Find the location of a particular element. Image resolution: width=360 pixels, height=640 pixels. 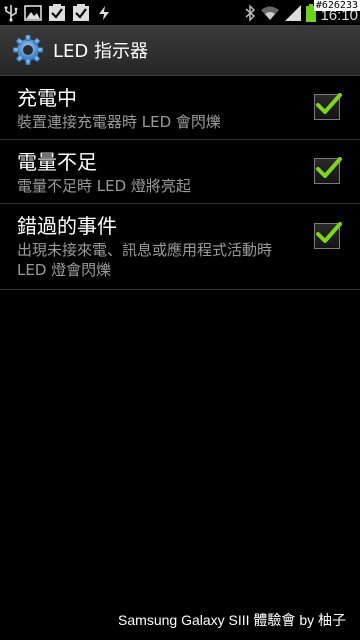

image-icon is located at coordinates (33, 12).